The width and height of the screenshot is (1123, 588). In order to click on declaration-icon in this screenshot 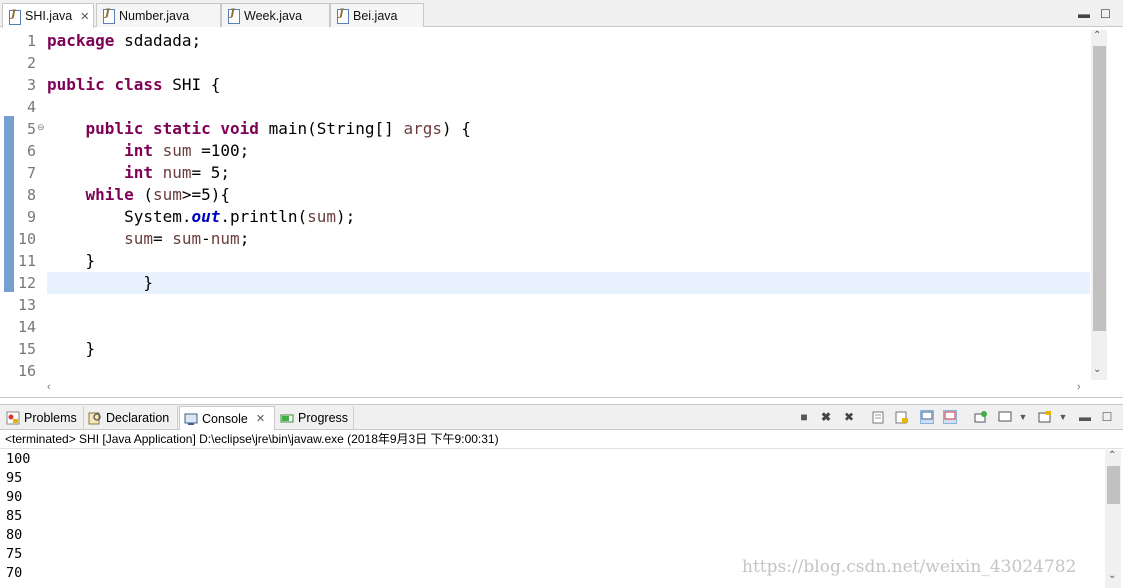, I will do `click(95, 418)`.